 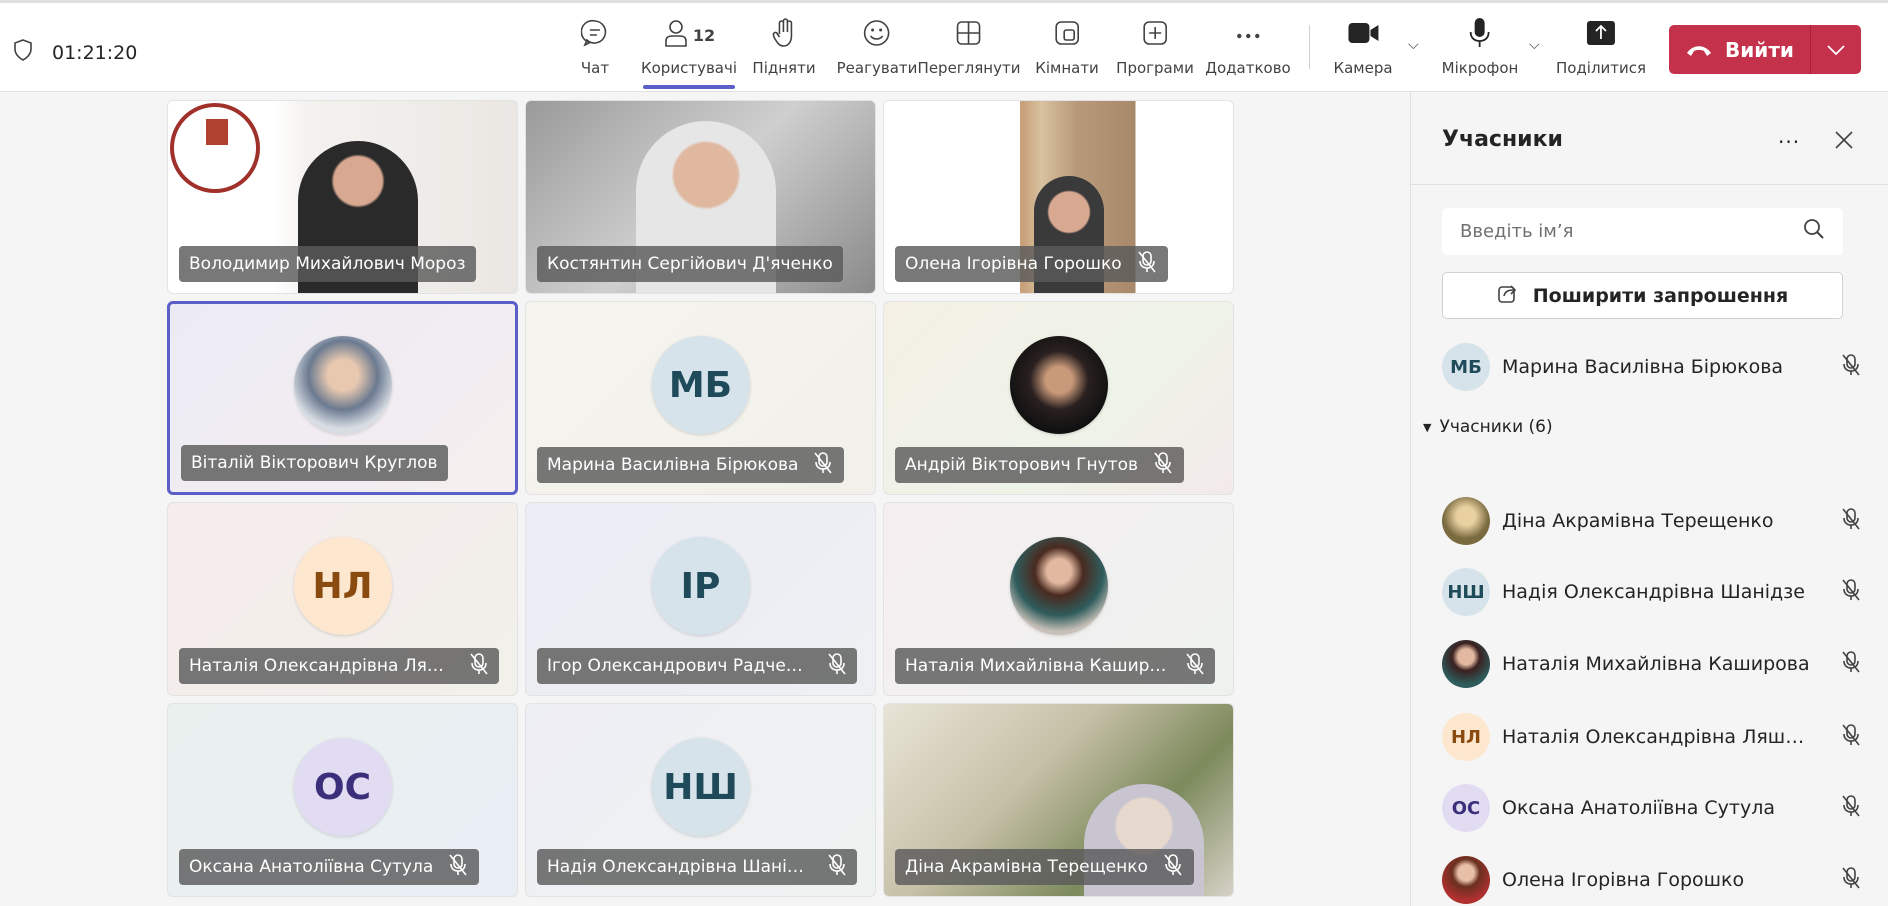 What do you see at coordinates (23, 52) in the screenshot?
I see `shield-icon` at bounding box center [23, 52].